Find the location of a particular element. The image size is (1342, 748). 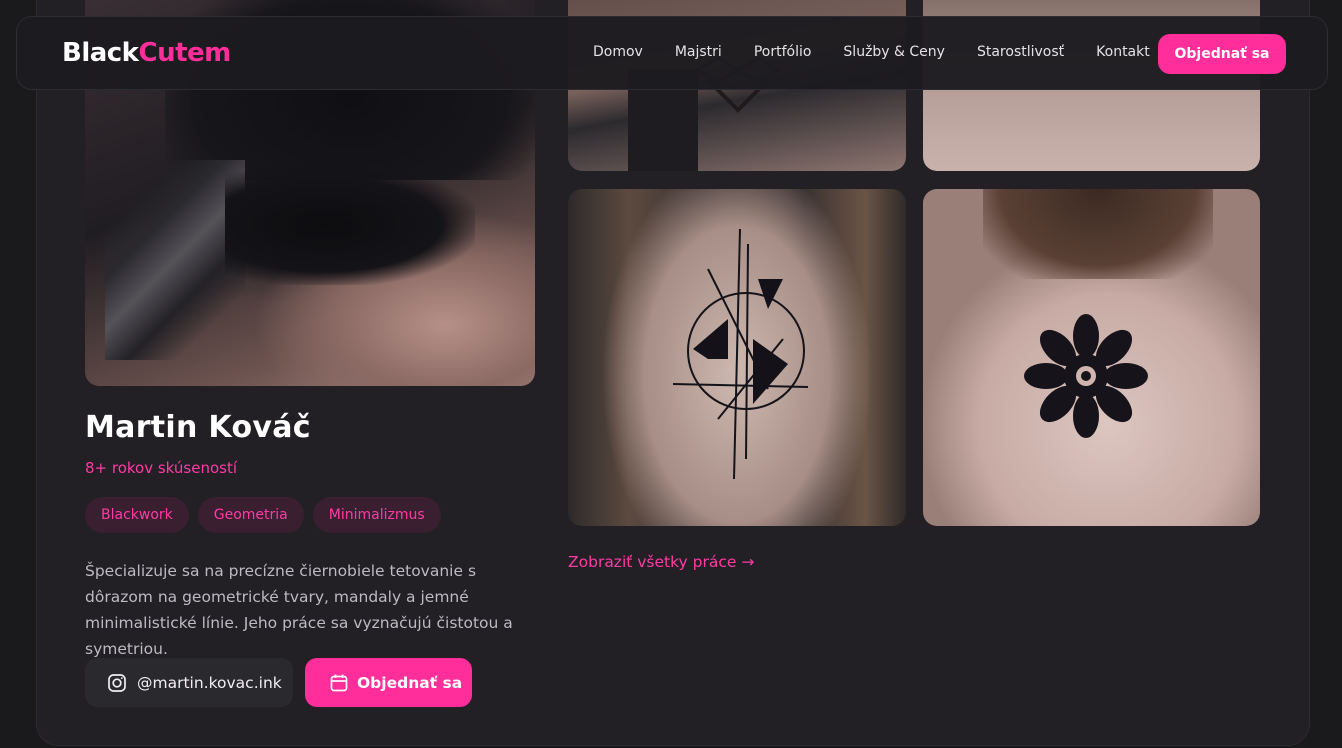

nav-item-majstri: Majstri is located at coordinates (698, 52).